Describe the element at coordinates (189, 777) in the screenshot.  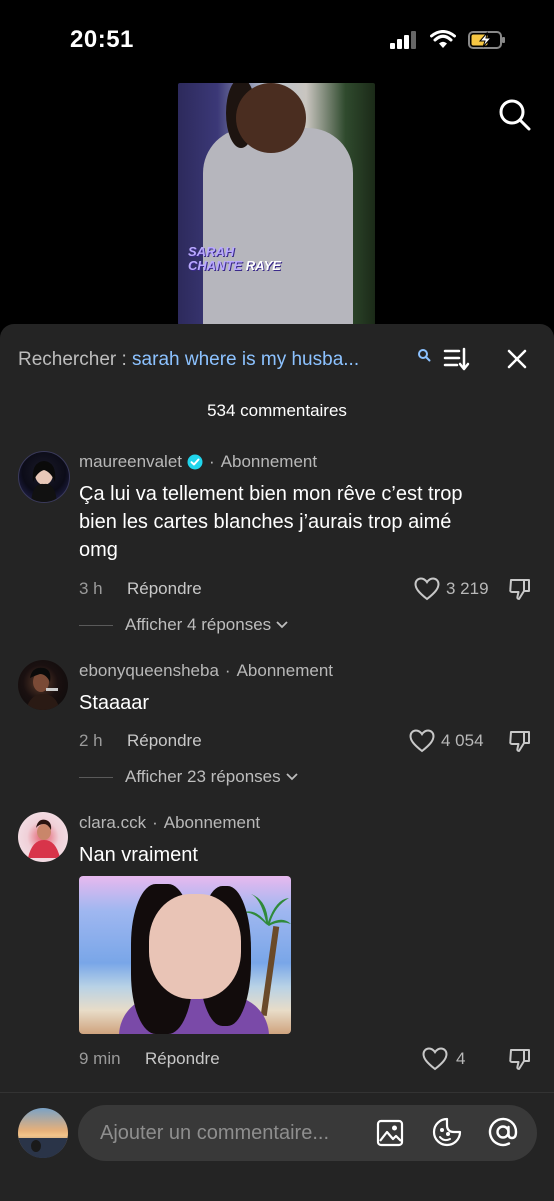
I see `view-replies-button: Afficher 23 réponses` at that location.